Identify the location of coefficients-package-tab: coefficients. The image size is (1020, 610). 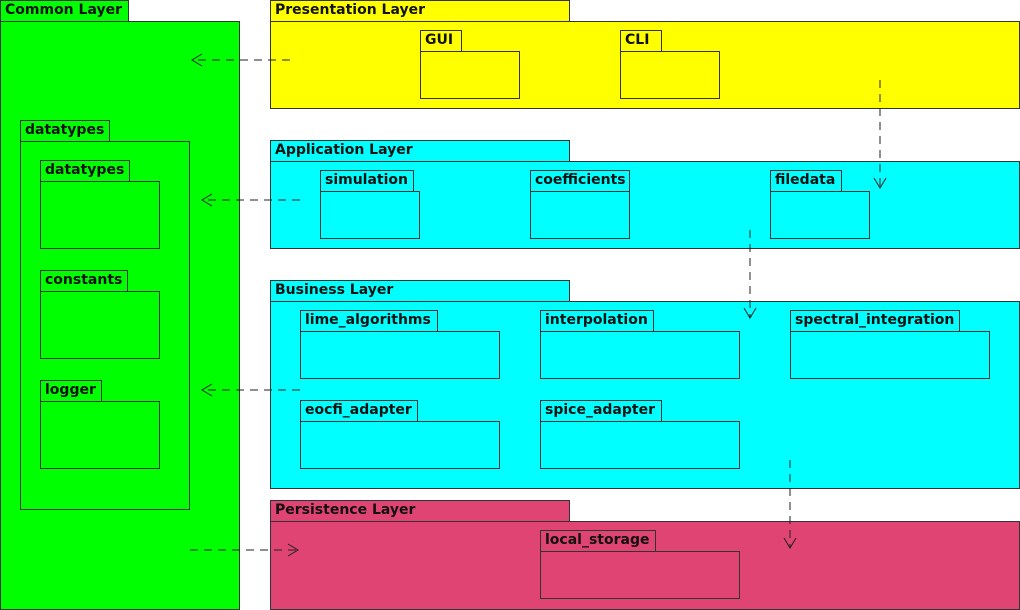
(580, 181).